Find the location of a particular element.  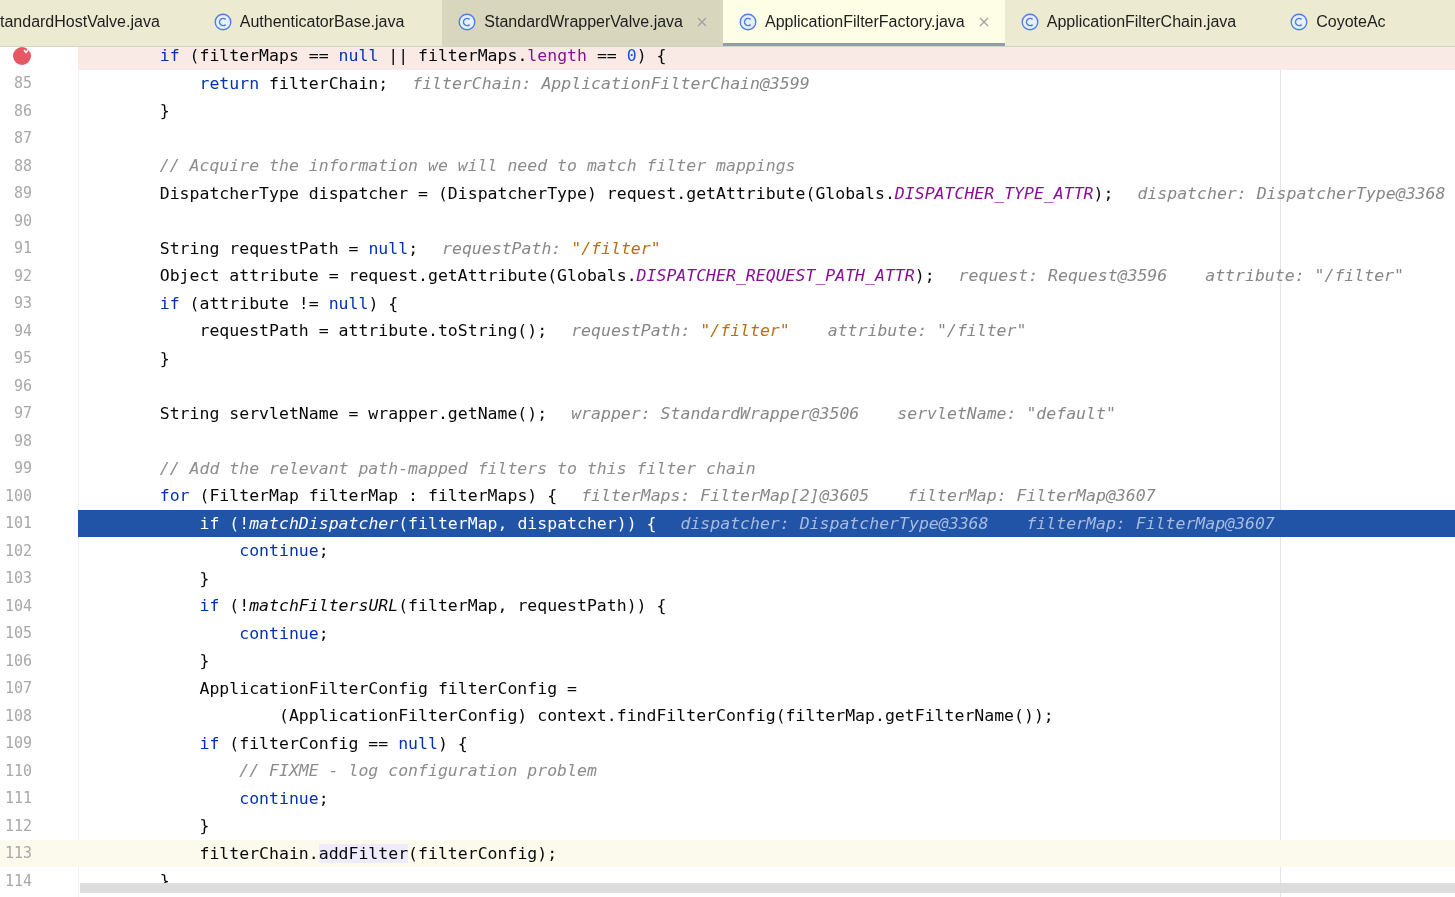

line-number: 101 is located at coordinates (18, 523).